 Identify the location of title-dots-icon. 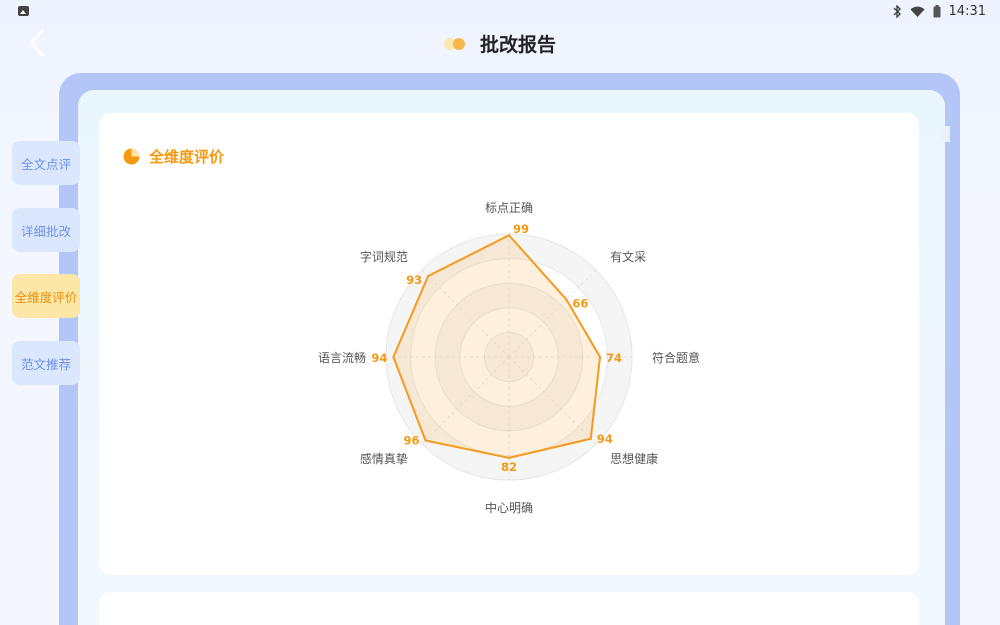
(454, 43).